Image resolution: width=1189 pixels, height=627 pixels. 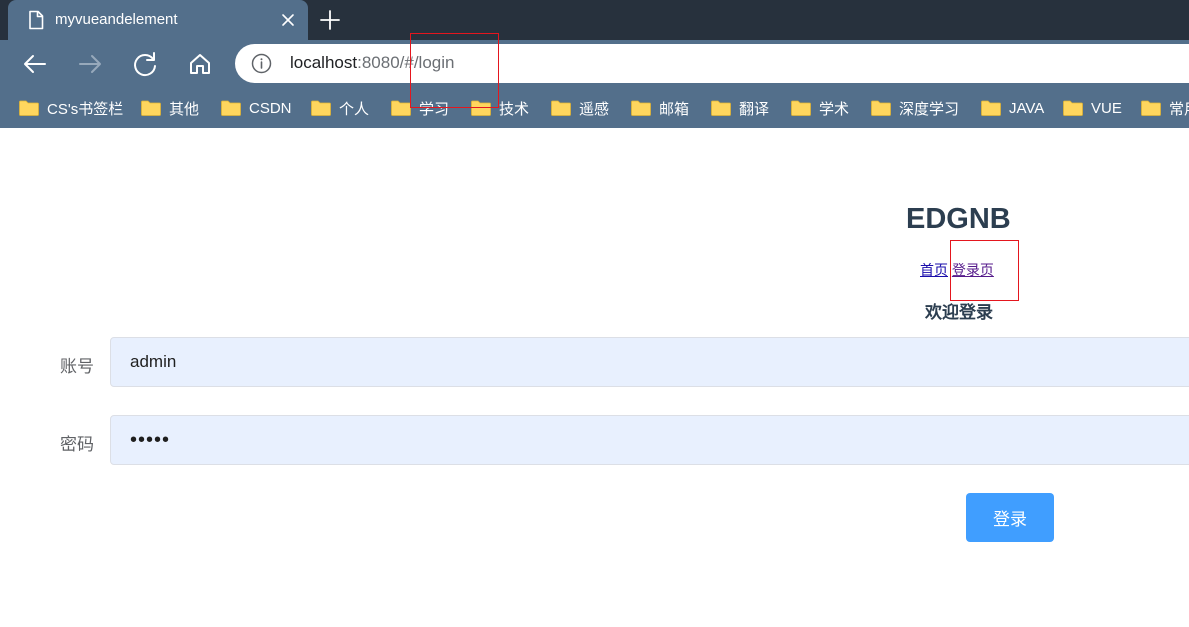 What do you see at coordinates (77, 366) in the screenshot?
I see `account-label: 账号` at bounding box center [77, 366].